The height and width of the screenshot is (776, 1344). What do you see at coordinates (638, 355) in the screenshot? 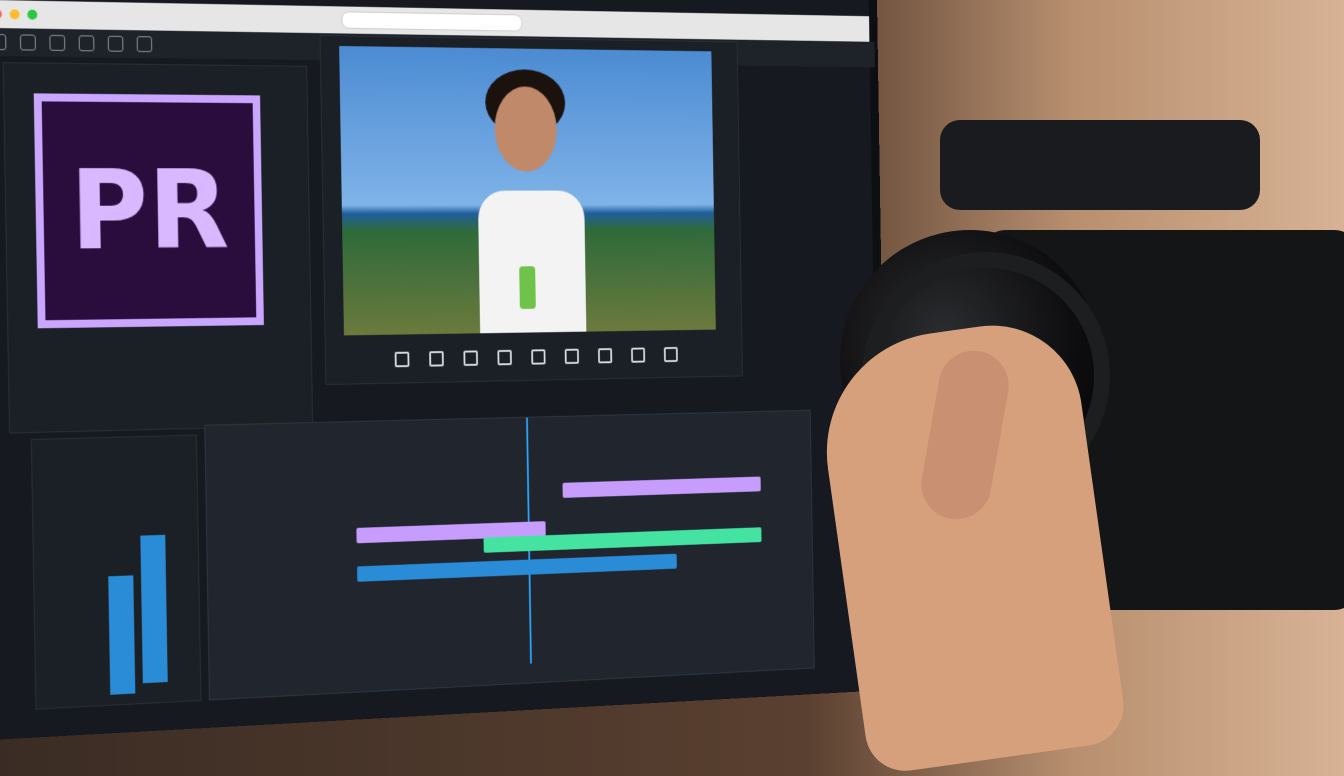
I see `step-icon` at bounding box center [638, 355].